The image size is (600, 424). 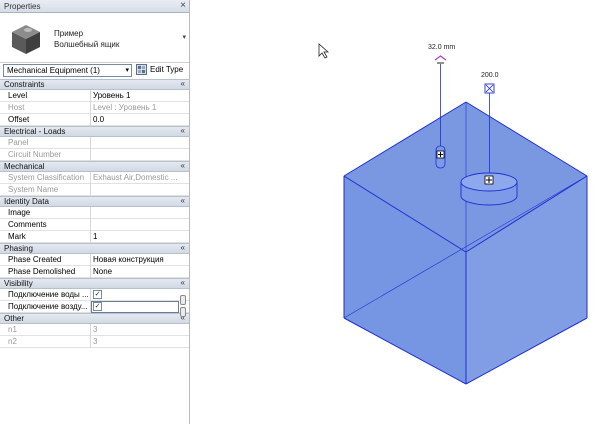 I want to click on property-label: n1, so click(x=12, y=329).